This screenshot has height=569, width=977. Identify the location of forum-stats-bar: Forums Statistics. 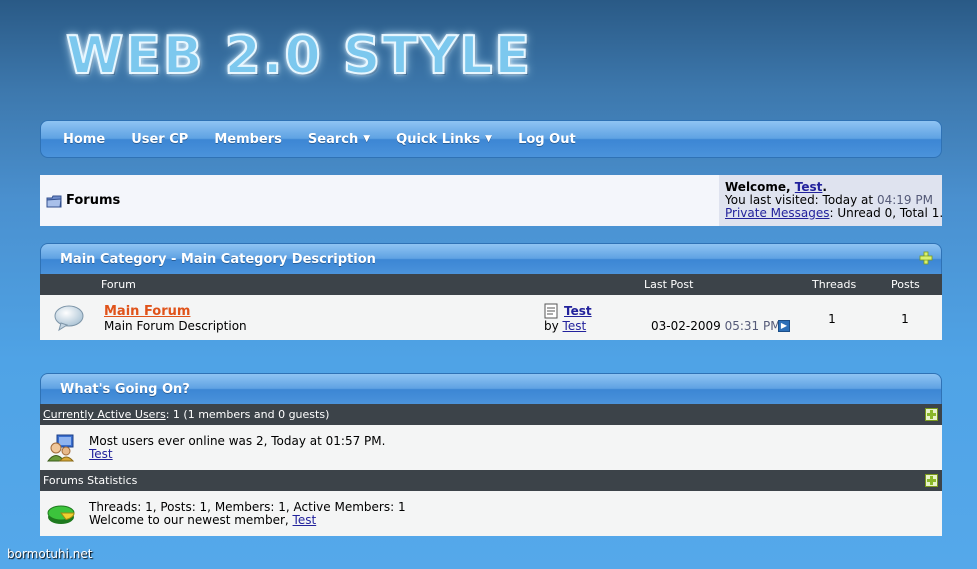
(491, 480).